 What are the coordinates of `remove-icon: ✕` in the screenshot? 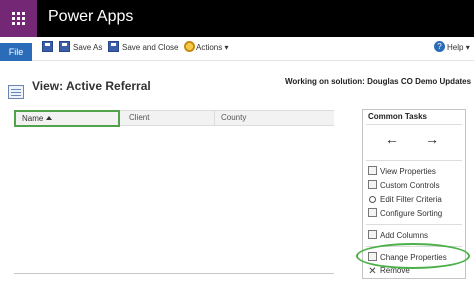 It's located at (372, 271).